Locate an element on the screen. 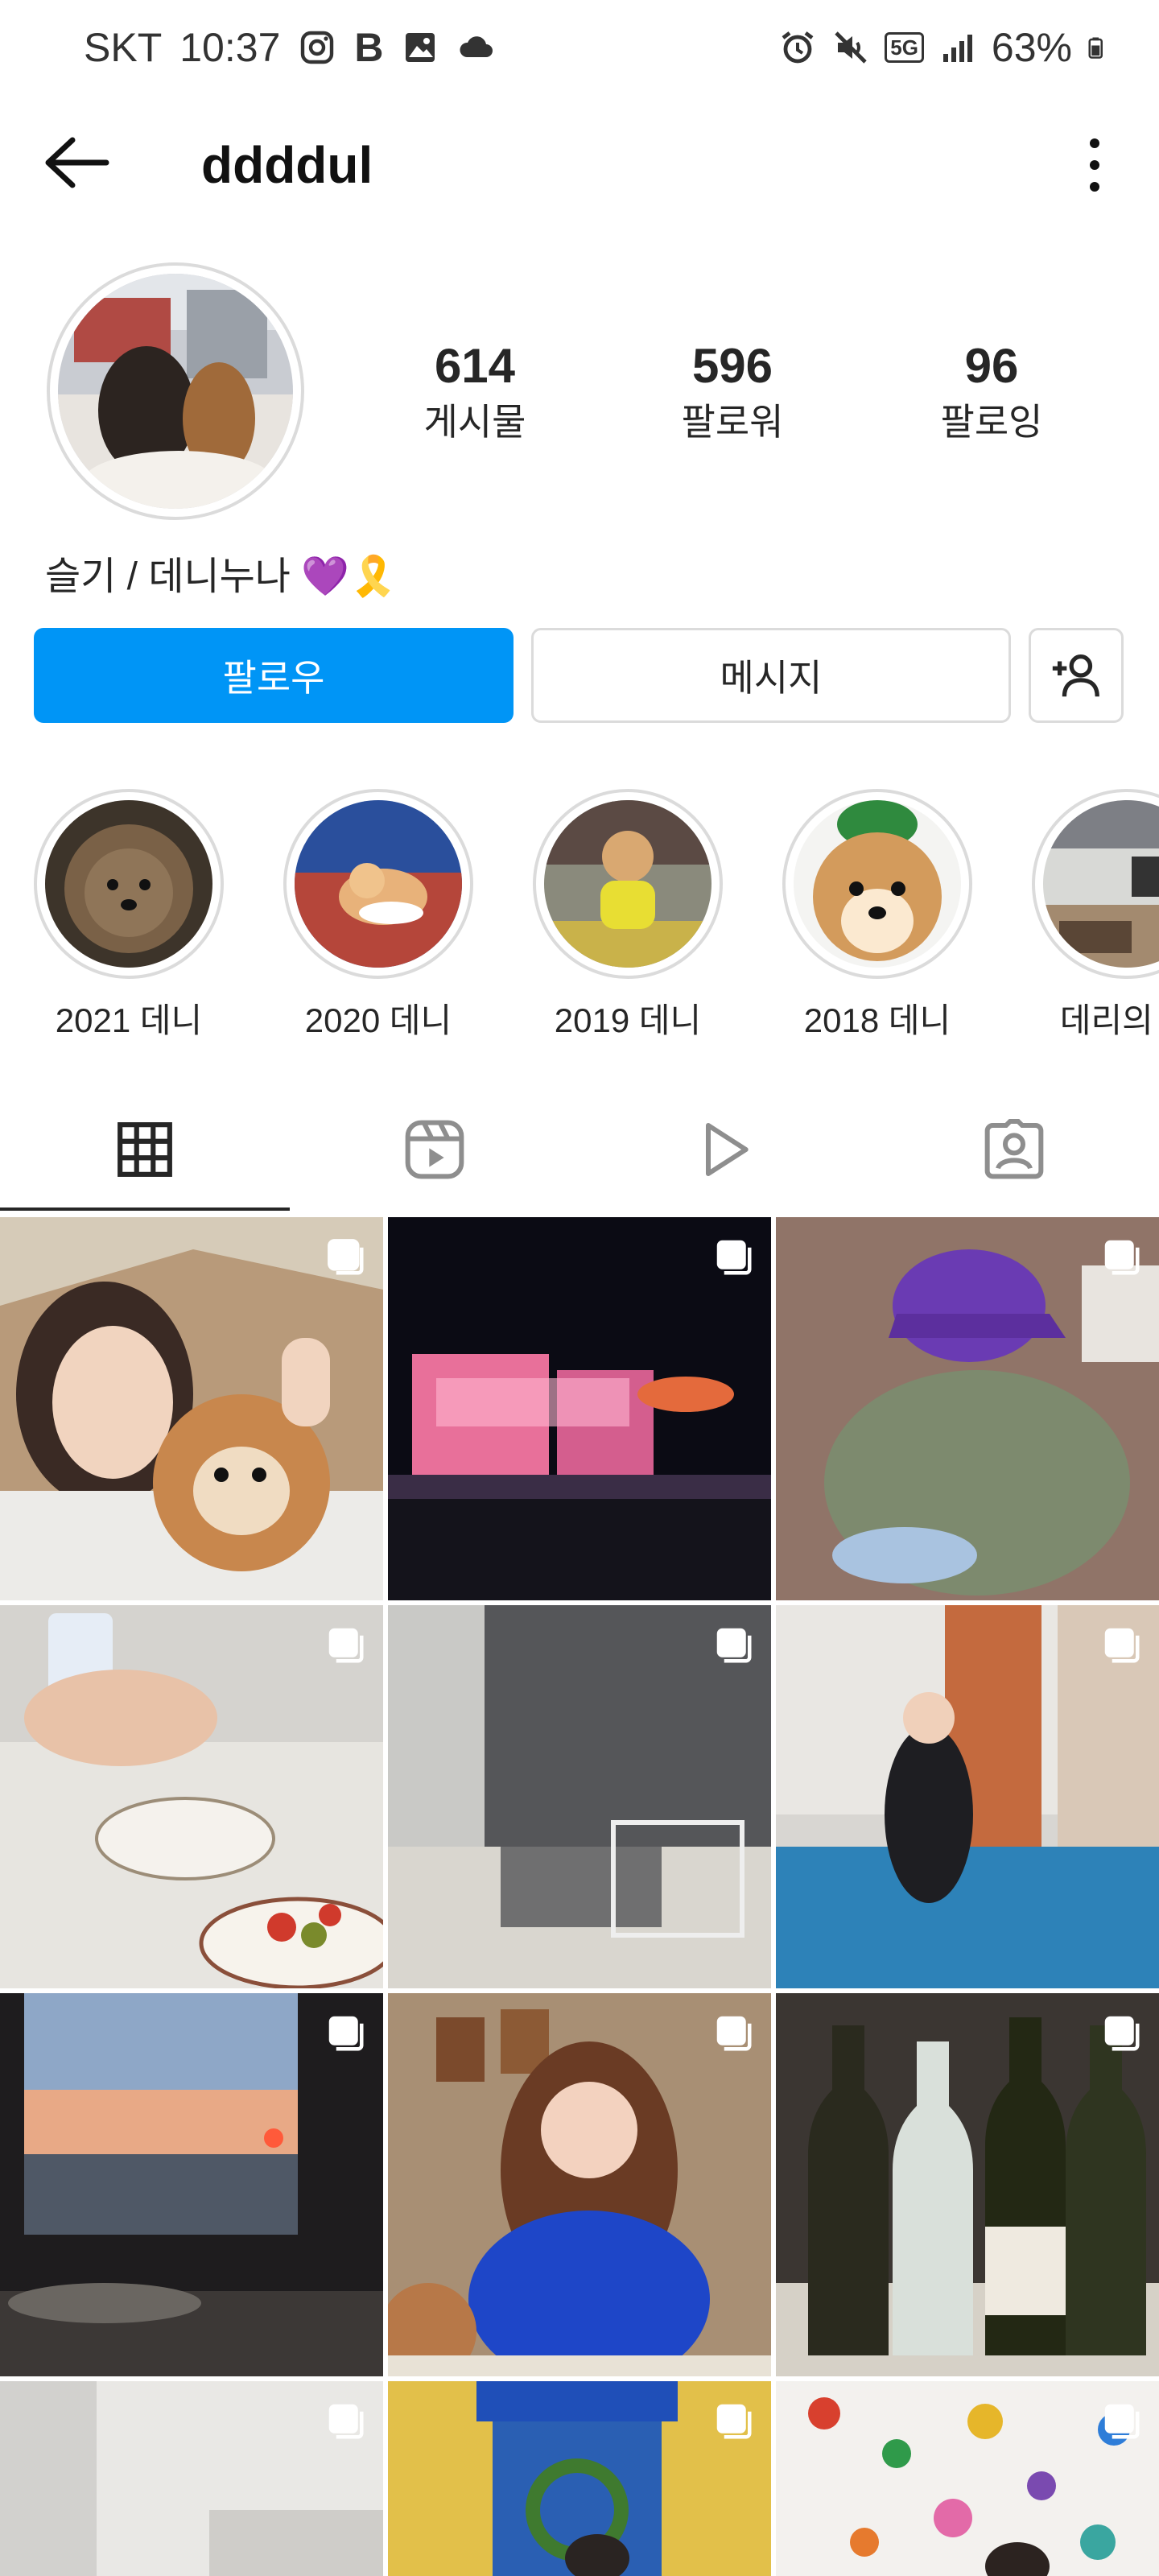 This screenshot has width=1159, height=2576. followers-count: 596 is located at coordinates (732, 366).